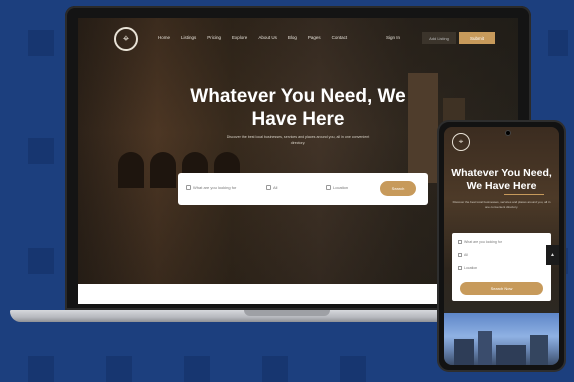 This screenshot has height=382, width=574. What do you see at coordinates (501, 339) in the screenshot?
I see `phone-city-image` at bounding box center [501, 339].